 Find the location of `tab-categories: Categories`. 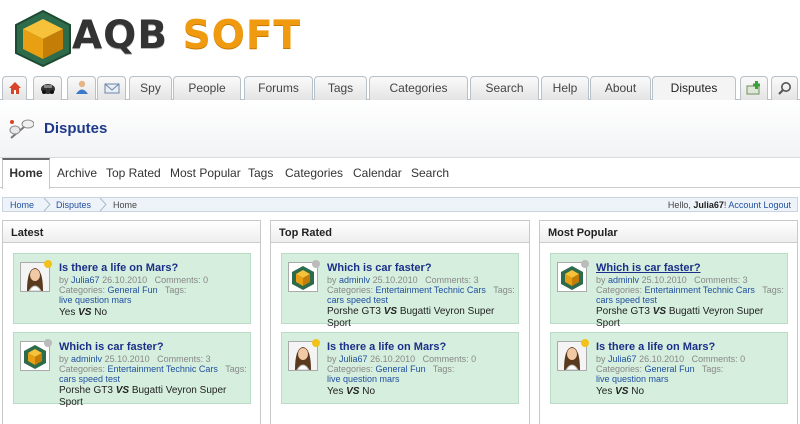

tab-categories: Categories is located at coordinates (418, 88).